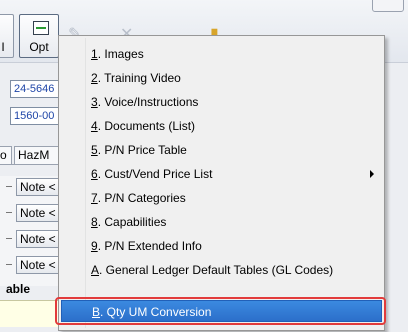  I want to click on secondary-number-field: 1560-00, so click(35, 116).